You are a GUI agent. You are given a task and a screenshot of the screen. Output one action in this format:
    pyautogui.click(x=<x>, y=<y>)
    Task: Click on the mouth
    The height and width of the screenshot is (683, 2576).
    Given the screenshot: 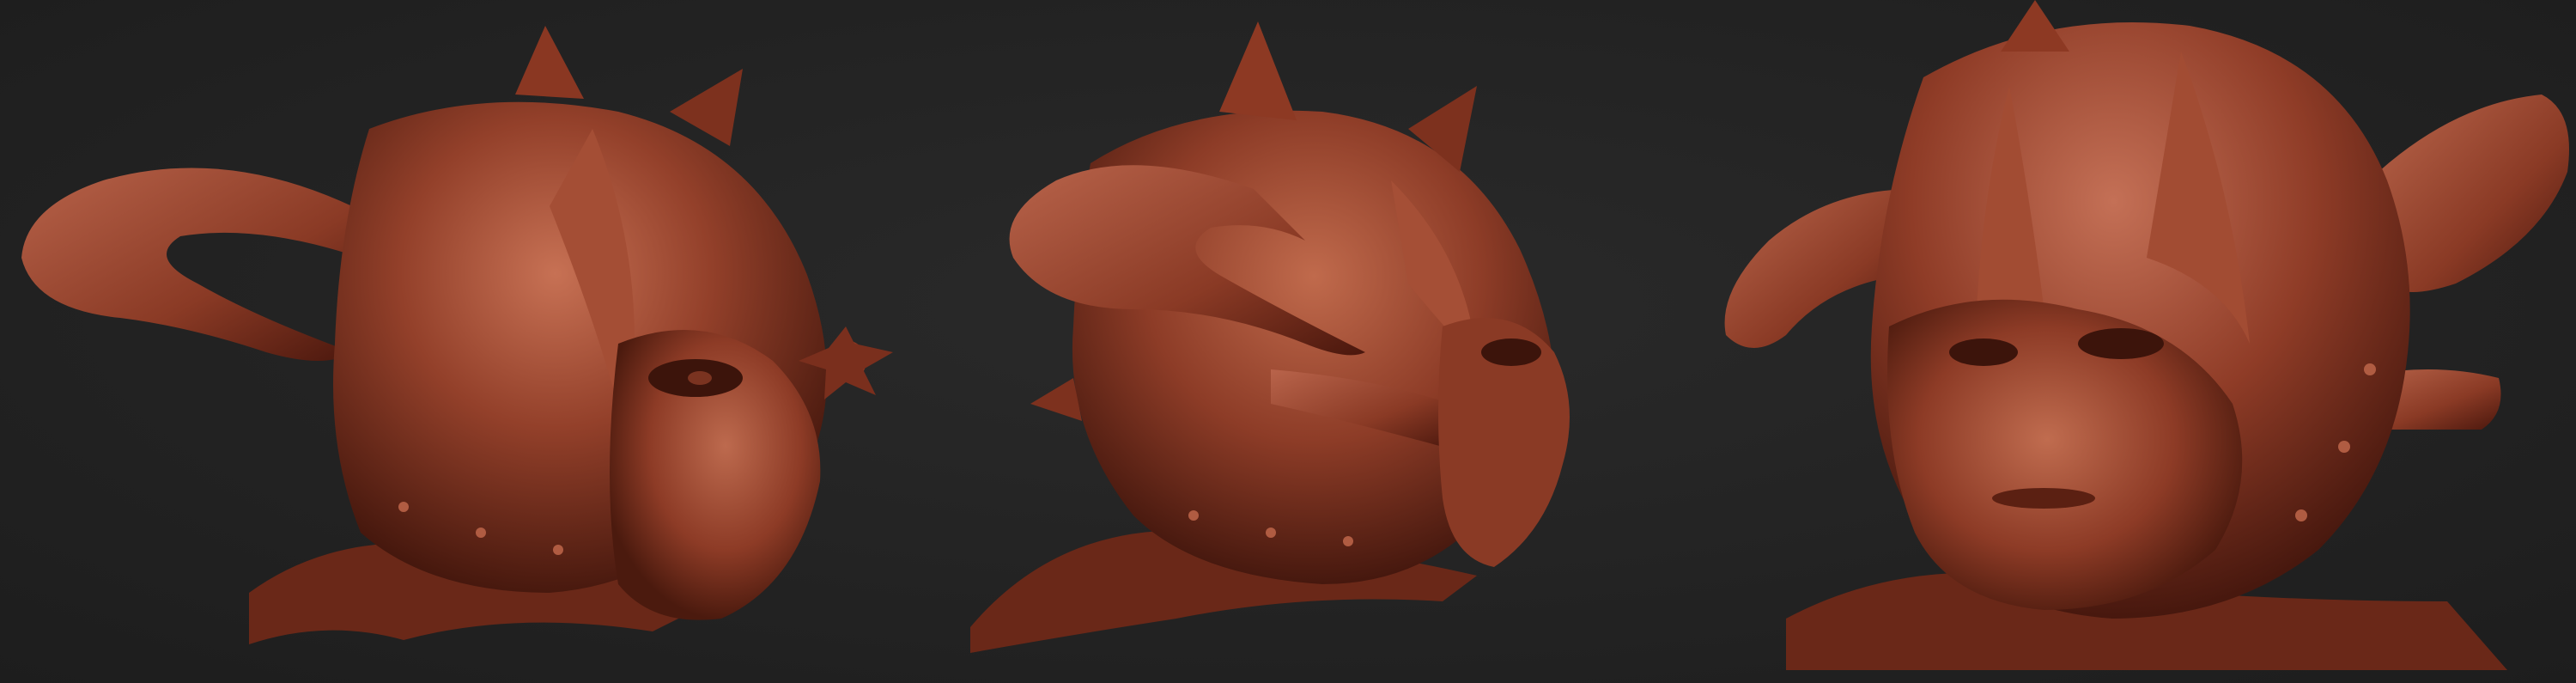 What is the action you would take?
    pyautogui.click(x=2043, y=499)
    